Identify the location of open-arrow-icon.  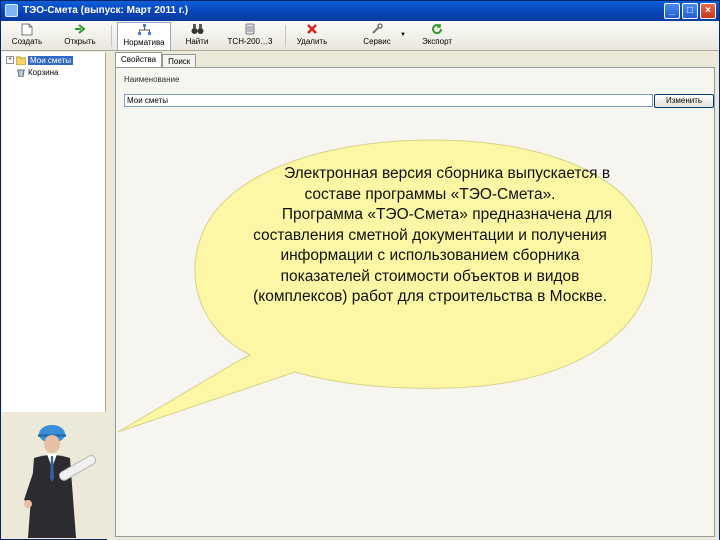
(80, 29).